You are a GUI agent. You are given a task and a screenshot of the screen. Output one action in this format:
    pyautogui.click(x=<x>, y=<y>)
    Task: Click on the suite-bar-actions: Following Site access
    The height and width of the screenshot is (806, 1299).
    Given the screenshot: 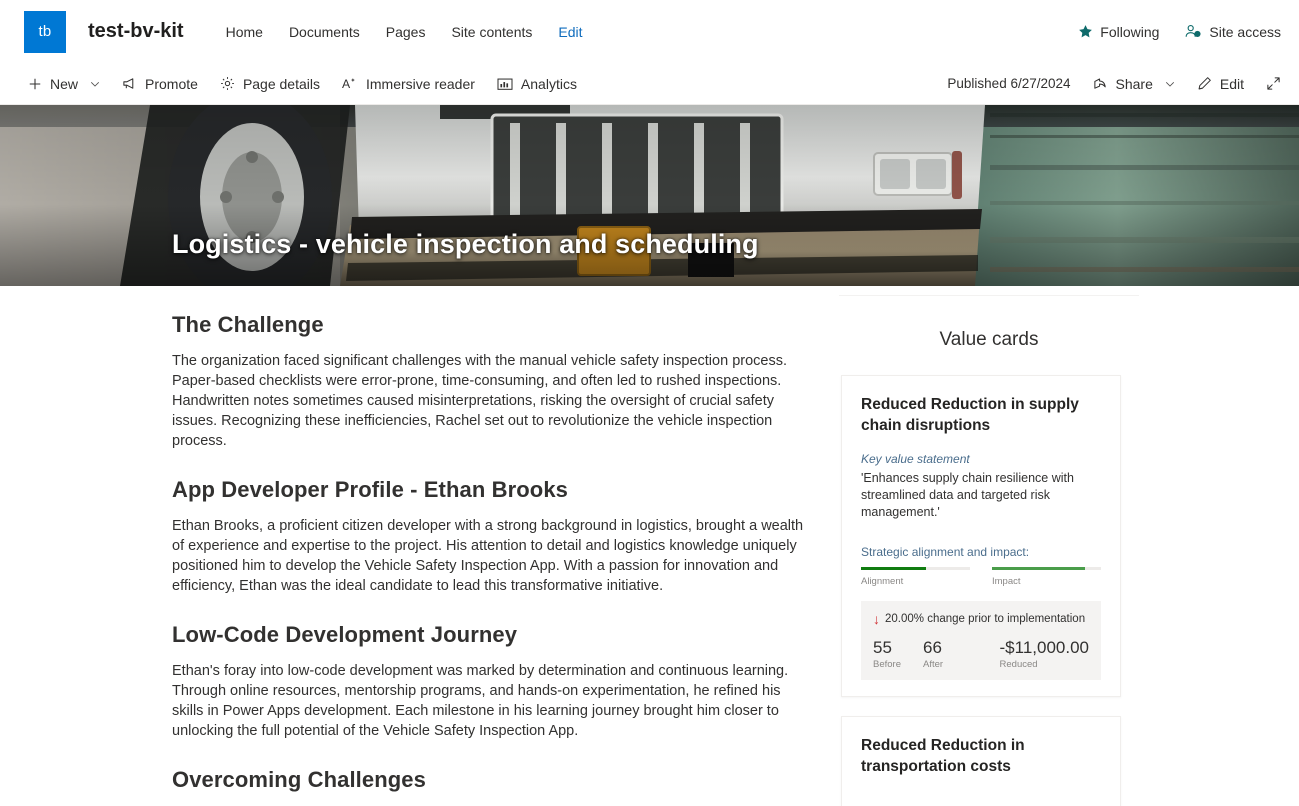 What is the action you would take?
    pyautogui.click(x=1179, y=32)
    